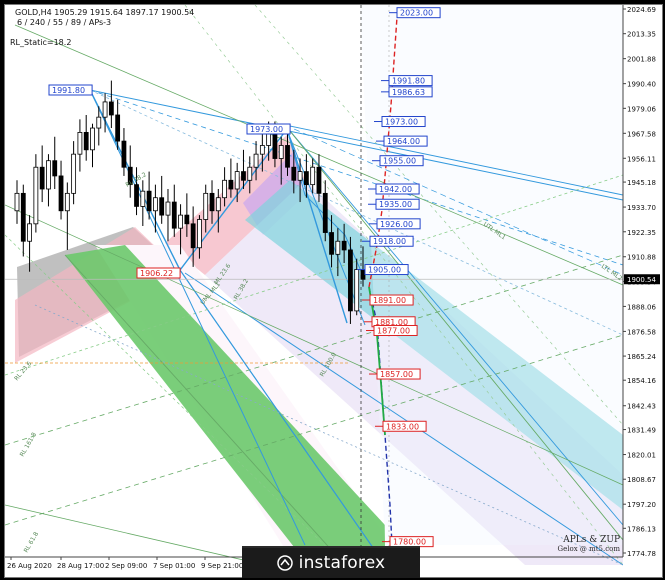 This screenshot has height=580, width=665. What do you see at coordinates (399, 161) in the screenshot?
I see `level-label-text: 1955.00` at bounding box center [399, 161].